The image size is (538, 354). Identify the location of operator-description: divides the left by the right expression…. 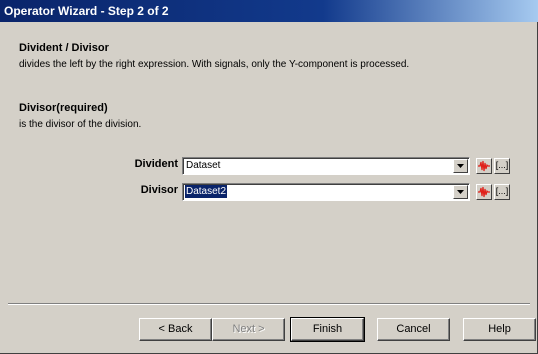
(214, 64).